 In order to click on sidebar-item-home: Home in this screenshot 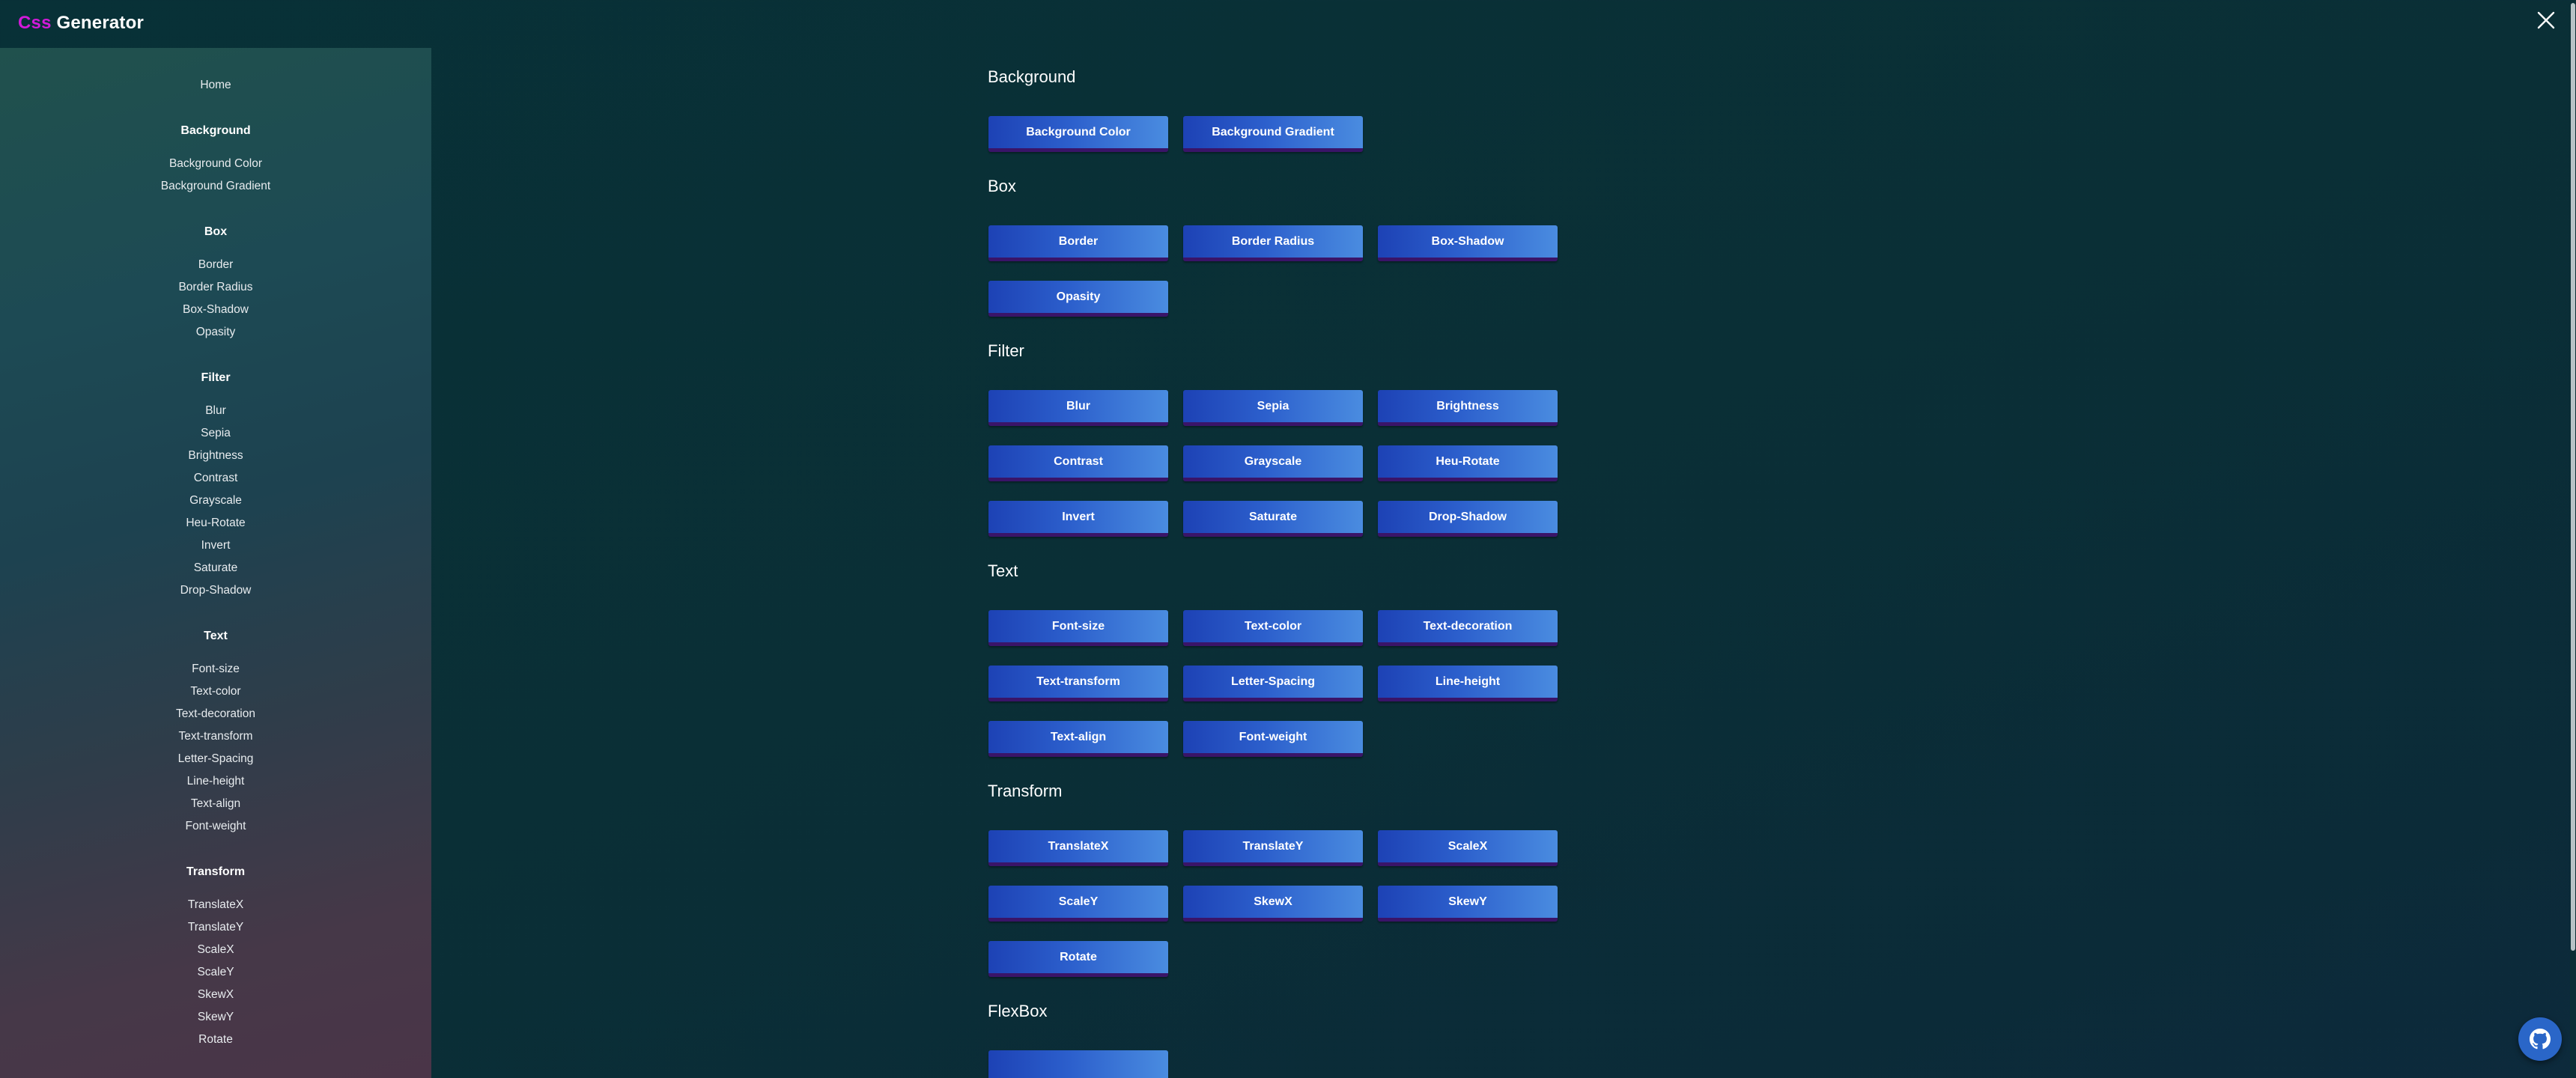, I will do `click(215, 85)`.